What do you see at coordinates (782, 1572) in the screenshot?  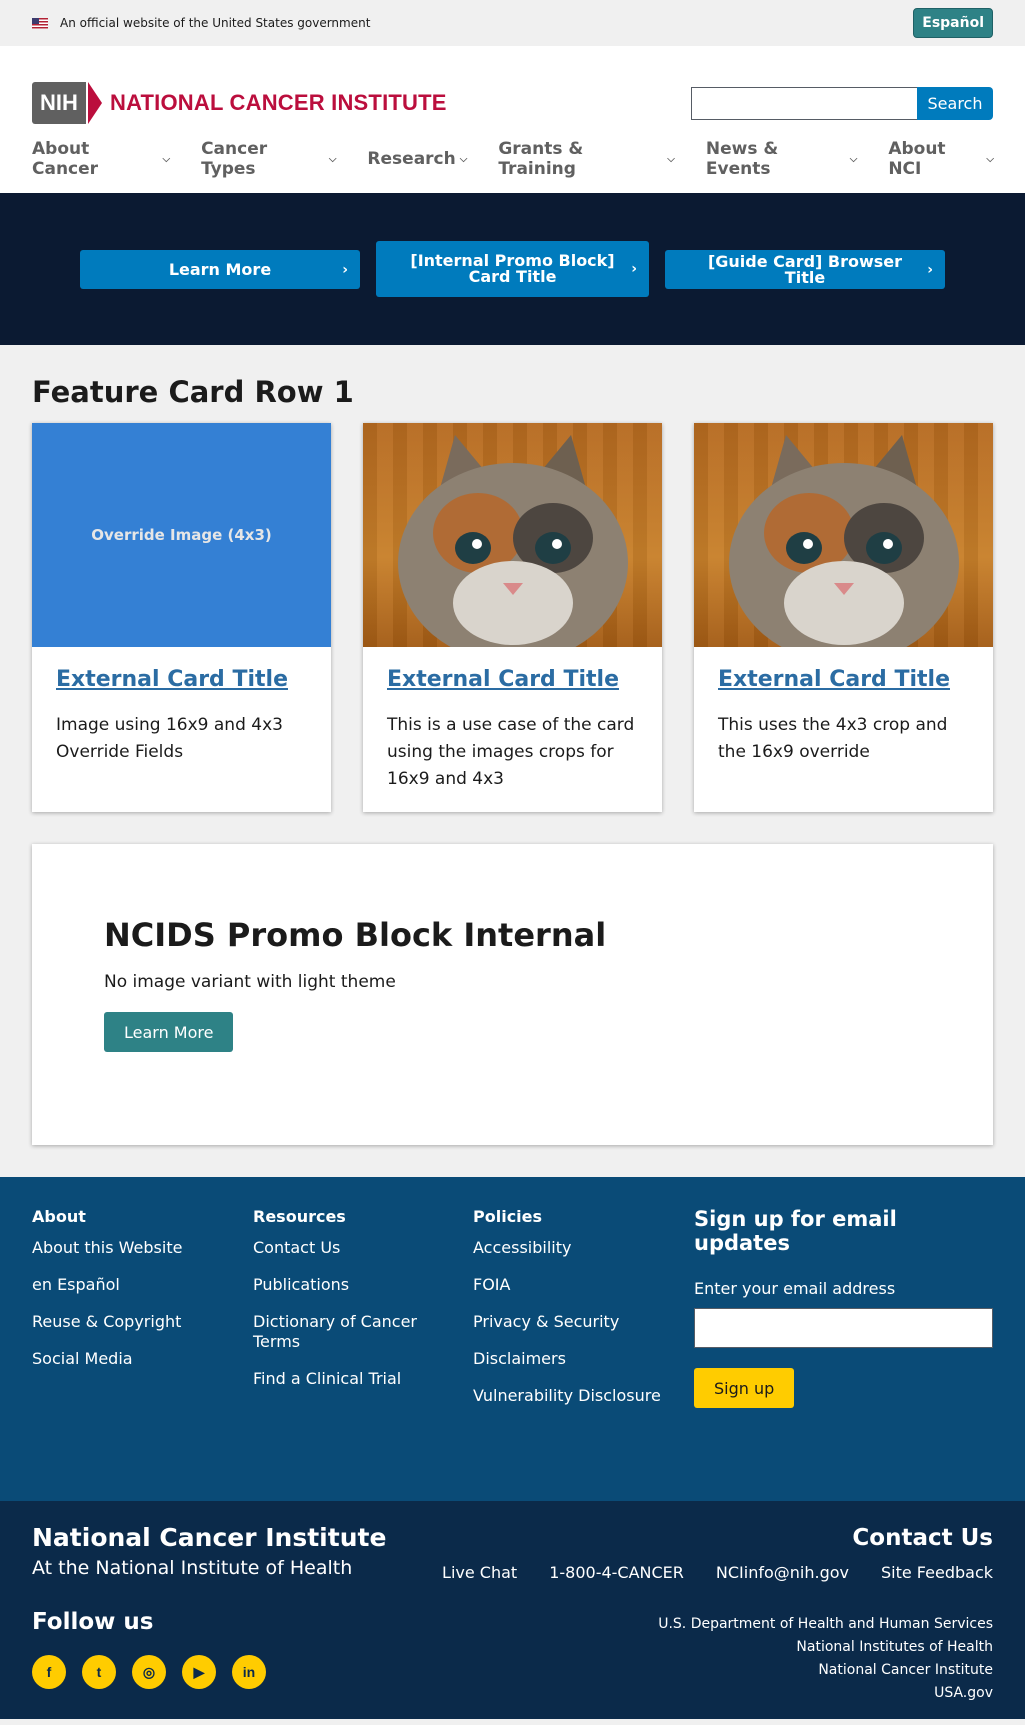 I see `email-link: NCIinfo@nih.gov` at bounding box center [782, 1572].